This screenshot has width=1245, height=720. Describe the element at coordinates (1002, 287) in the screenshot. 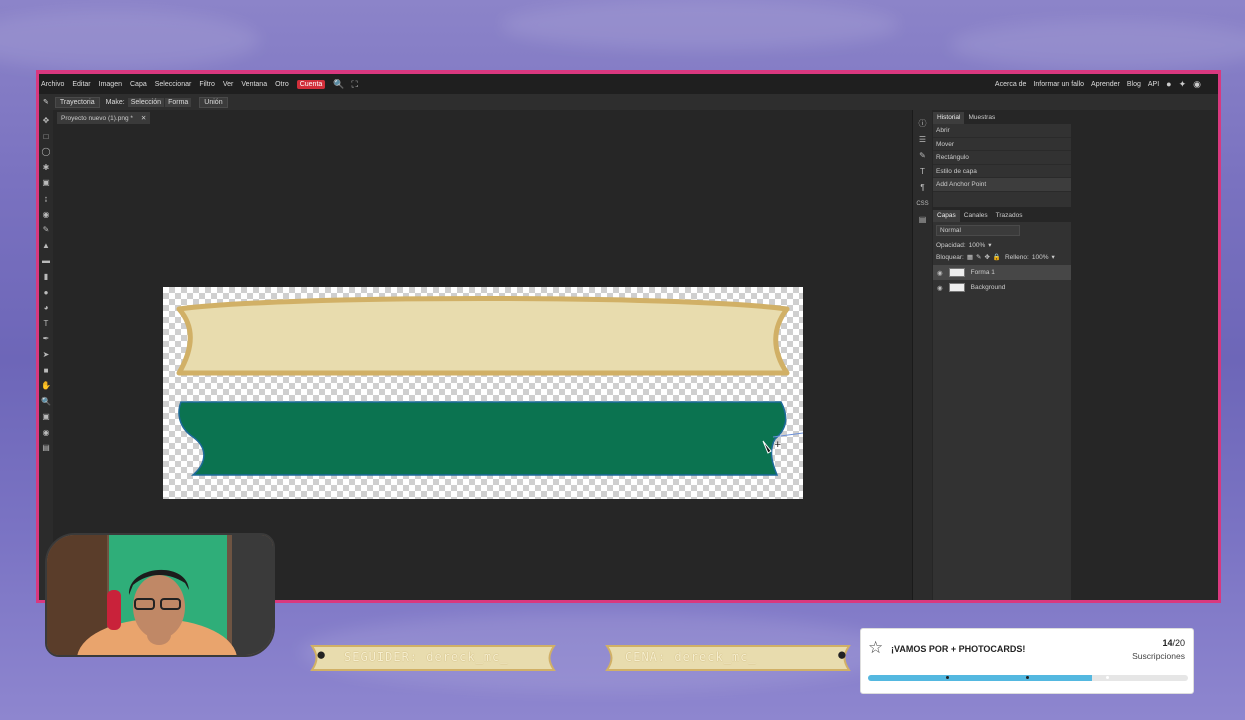

I see `layer-row: ◉ Background` at that location.